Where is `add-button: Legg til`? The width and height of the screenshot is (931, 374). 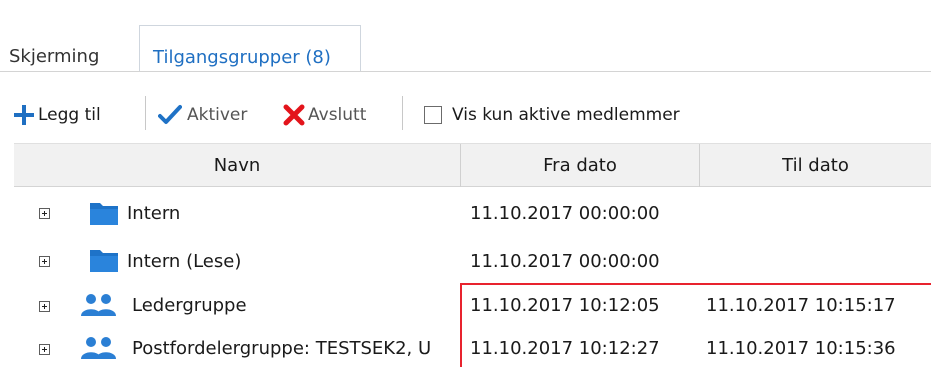 add-button: Legg til is located at coordinates (57, 115).